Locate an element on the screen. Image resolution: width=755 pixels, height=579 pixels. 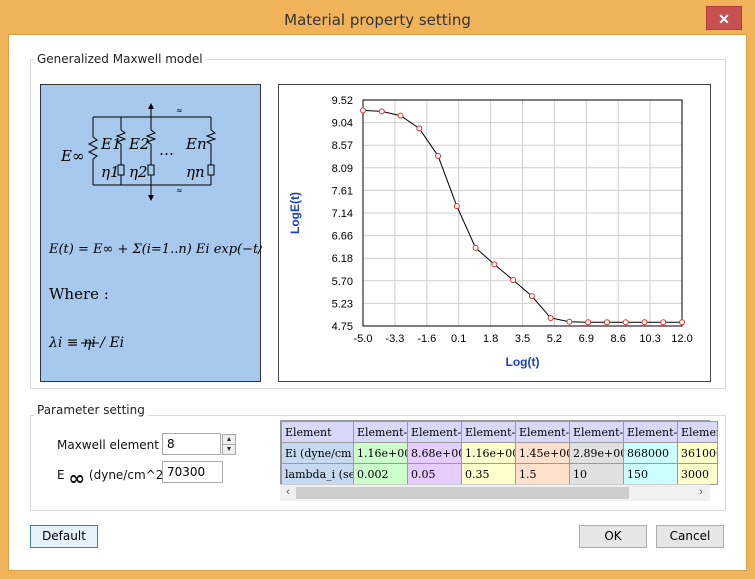
spring-label-2: E2 is located at coordinates (139, 144).